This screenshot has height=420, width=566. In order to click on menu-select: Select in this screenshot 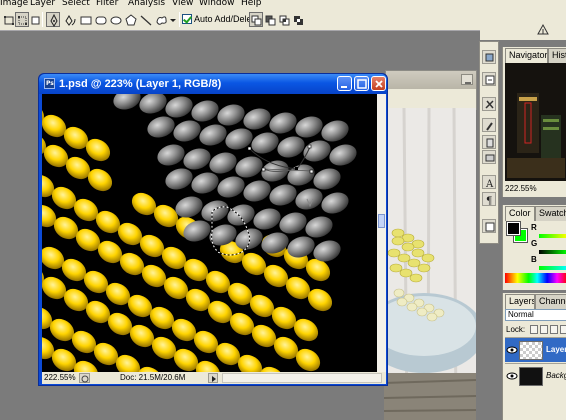, I will do `click(76, 4)`.